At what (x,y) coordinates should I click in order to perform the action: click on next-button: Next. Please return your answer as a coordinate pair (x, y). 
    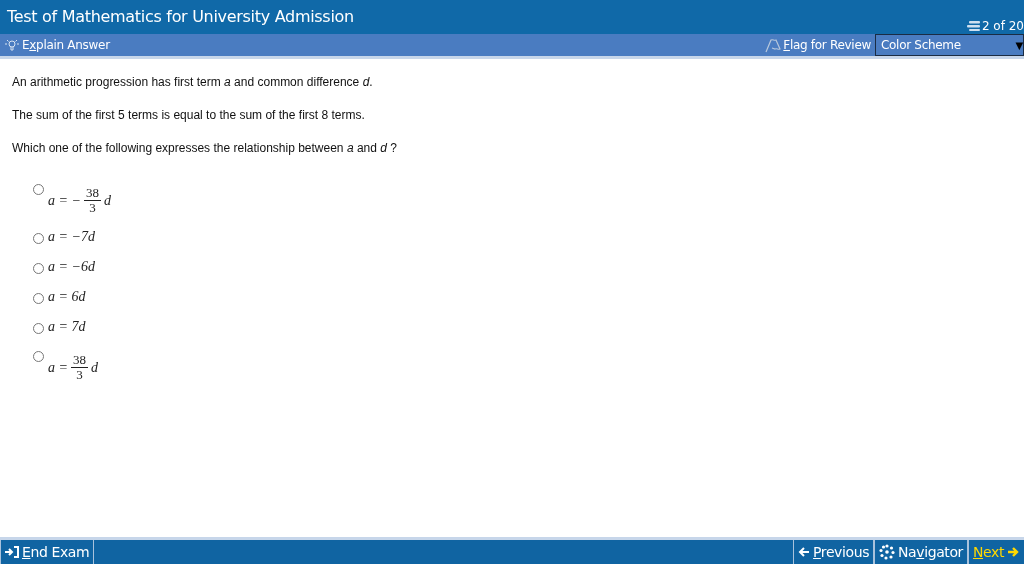
    Looking at the image, I should click on (995, 552).